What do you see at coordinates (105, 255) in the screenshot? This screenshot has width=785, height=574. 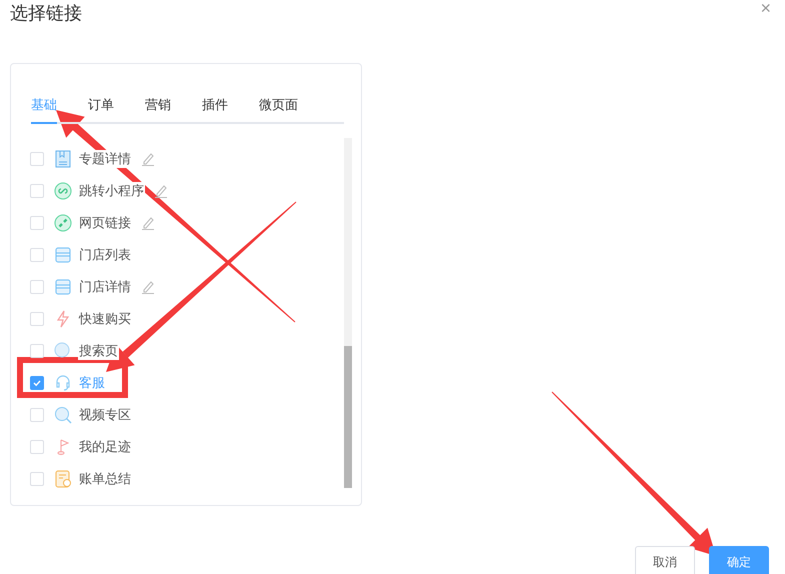 I see `link-option: 门店列表` at bounding box center [105, 255].